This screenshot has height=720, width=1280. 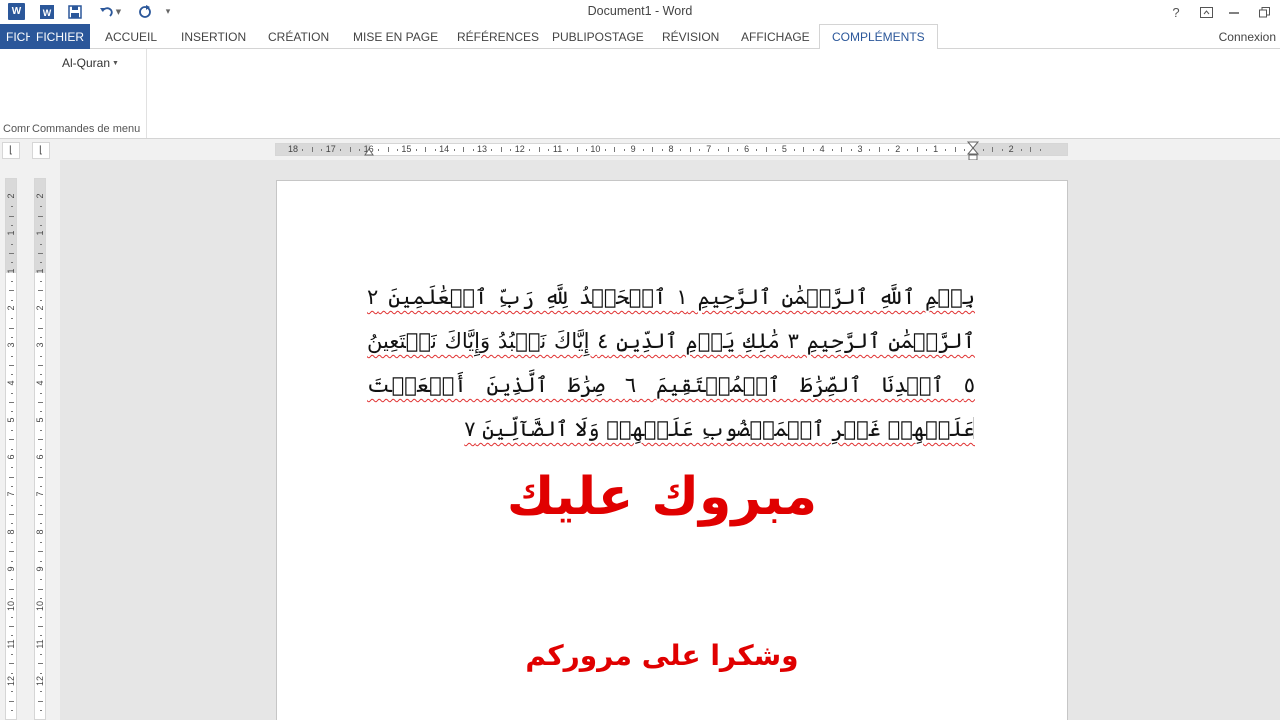 I want to click on tab-file: FICHIER, so click(x=60, y=36).